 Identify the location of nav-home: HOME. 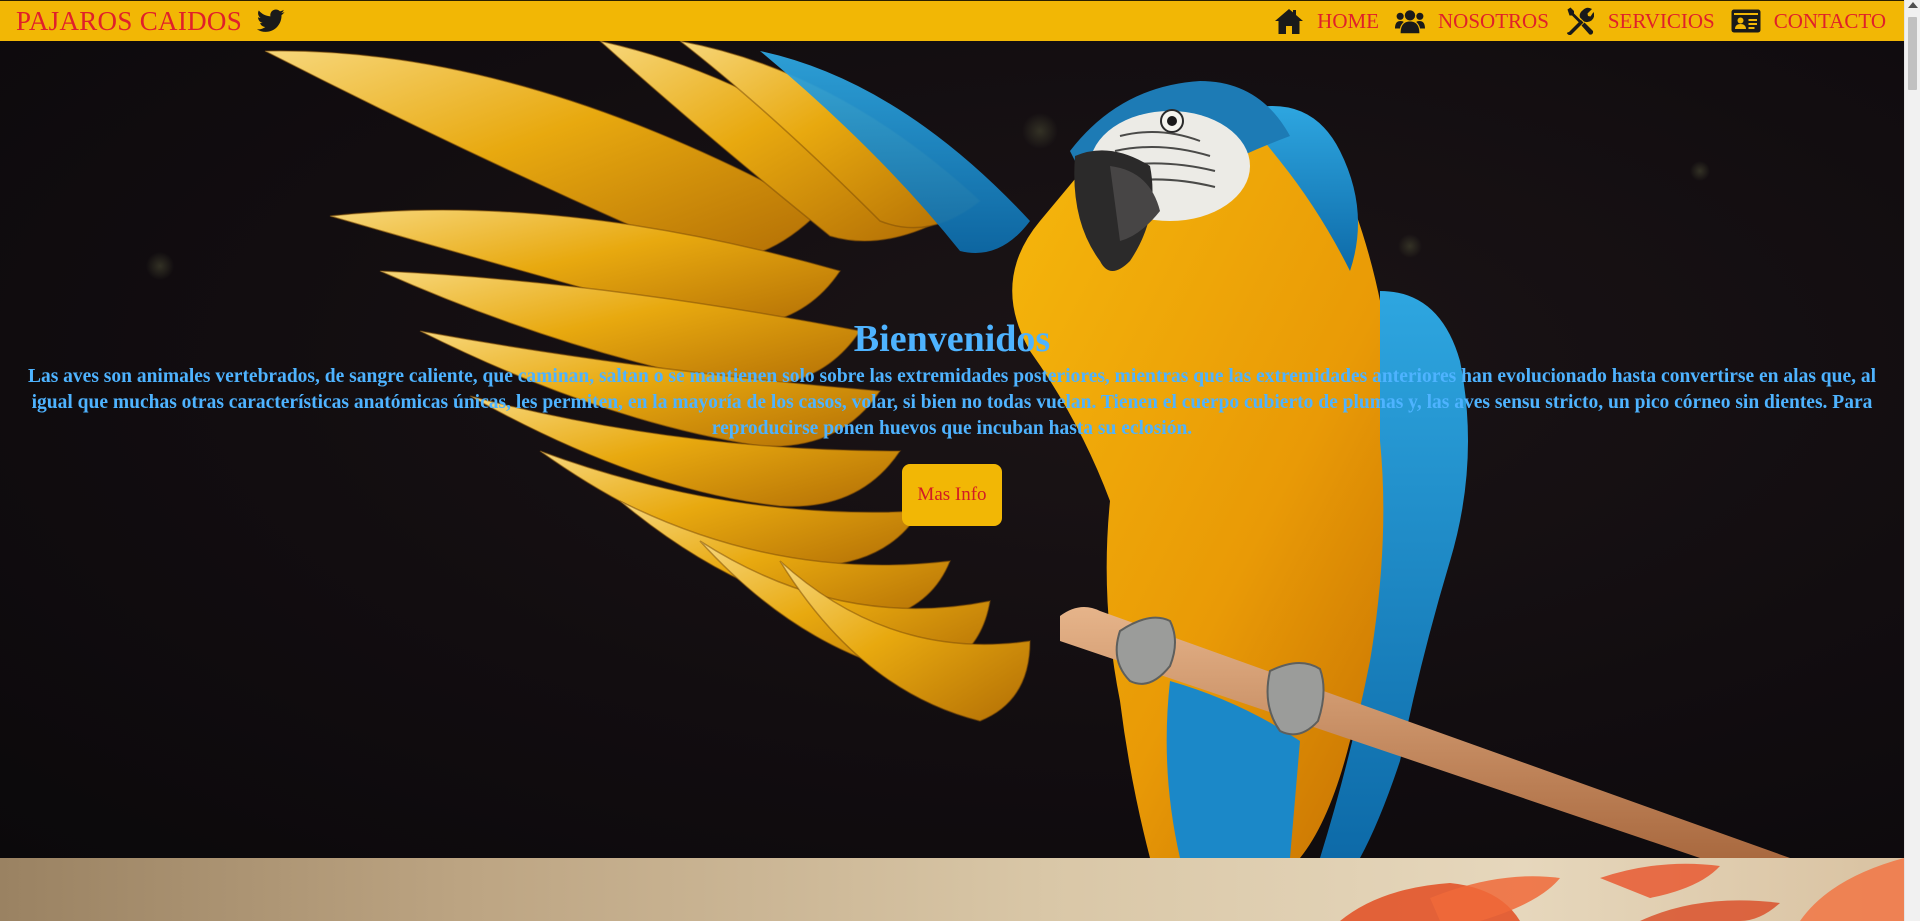
(1326, 21).